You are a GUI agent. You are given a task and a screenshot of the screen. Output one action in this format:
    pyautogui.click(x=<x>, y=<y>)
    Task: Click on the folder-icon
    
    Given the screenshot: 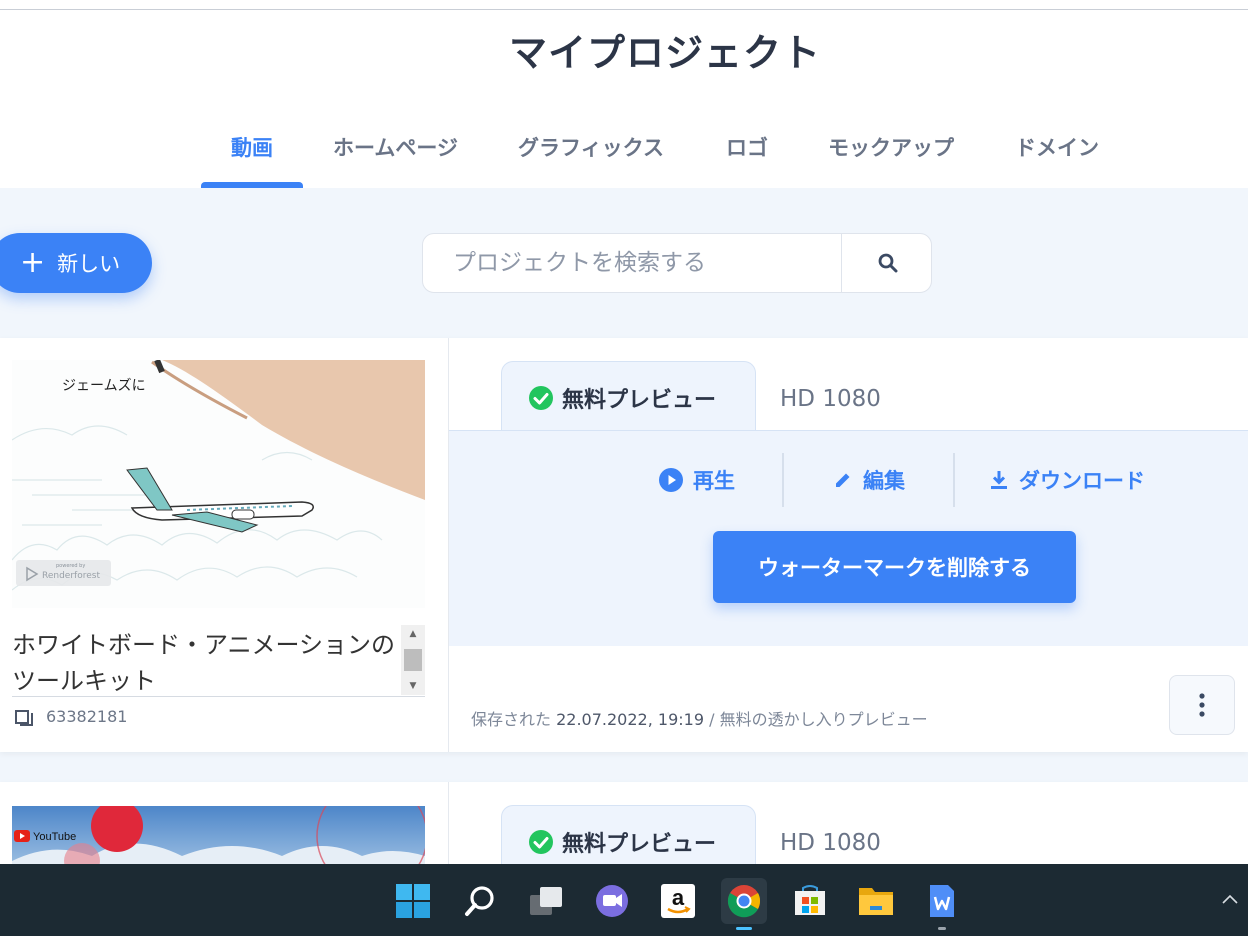 What is the action you would take?
    pyautogui.click(x=876, y=901)
    